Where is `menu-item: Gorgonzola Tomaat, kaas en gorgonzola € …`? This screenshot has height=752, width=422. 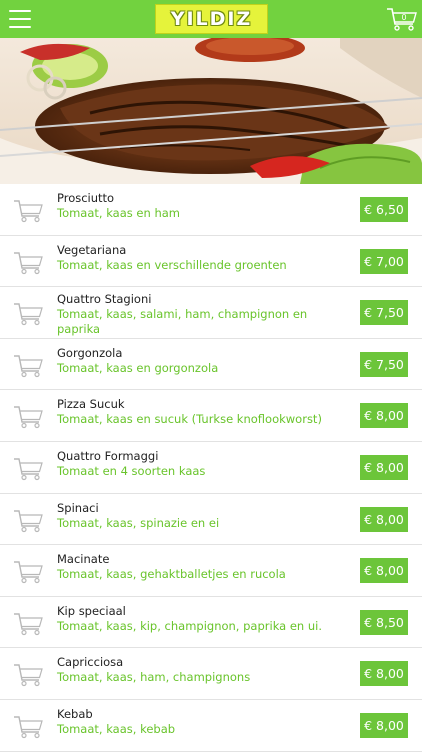
menu-item: Gorgonzola Tomaat, kaas en gorgonzola € … is located at coordinates (211, 364).